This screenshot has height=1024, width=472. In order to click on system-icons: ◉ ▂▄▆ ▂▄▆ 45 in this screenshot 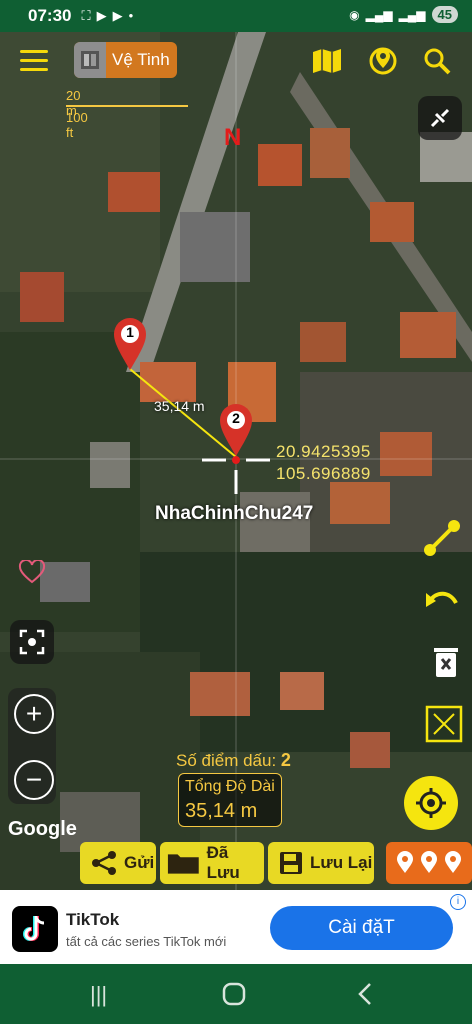, I will do `click(403, 14)`.